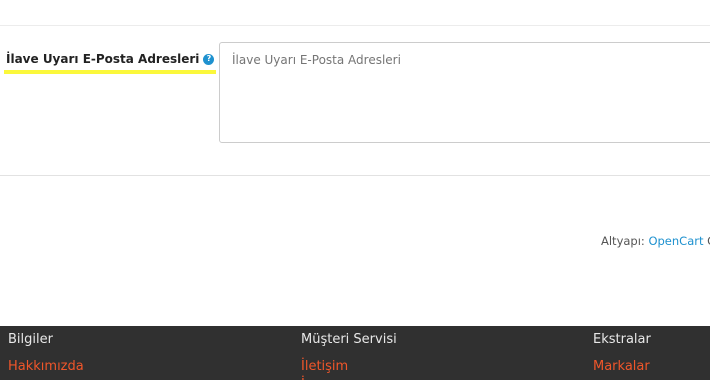 Image resolution: width=710 pixels, height=380 pixels. What do you see at coordinates (324, 366) in the screenshot?
I see `footer-link-contact: İletişim` at bounding box center [324, 366].